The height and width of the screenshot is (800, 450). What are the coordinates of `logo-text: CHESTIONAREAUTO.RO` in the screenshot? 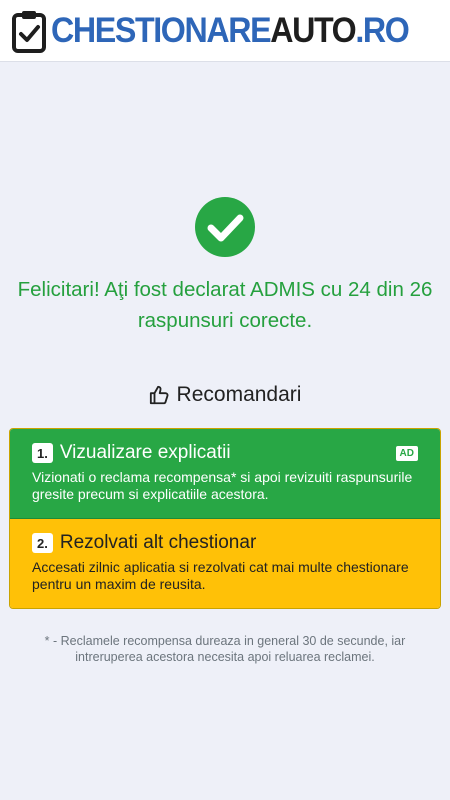 It's located at (230, 30).